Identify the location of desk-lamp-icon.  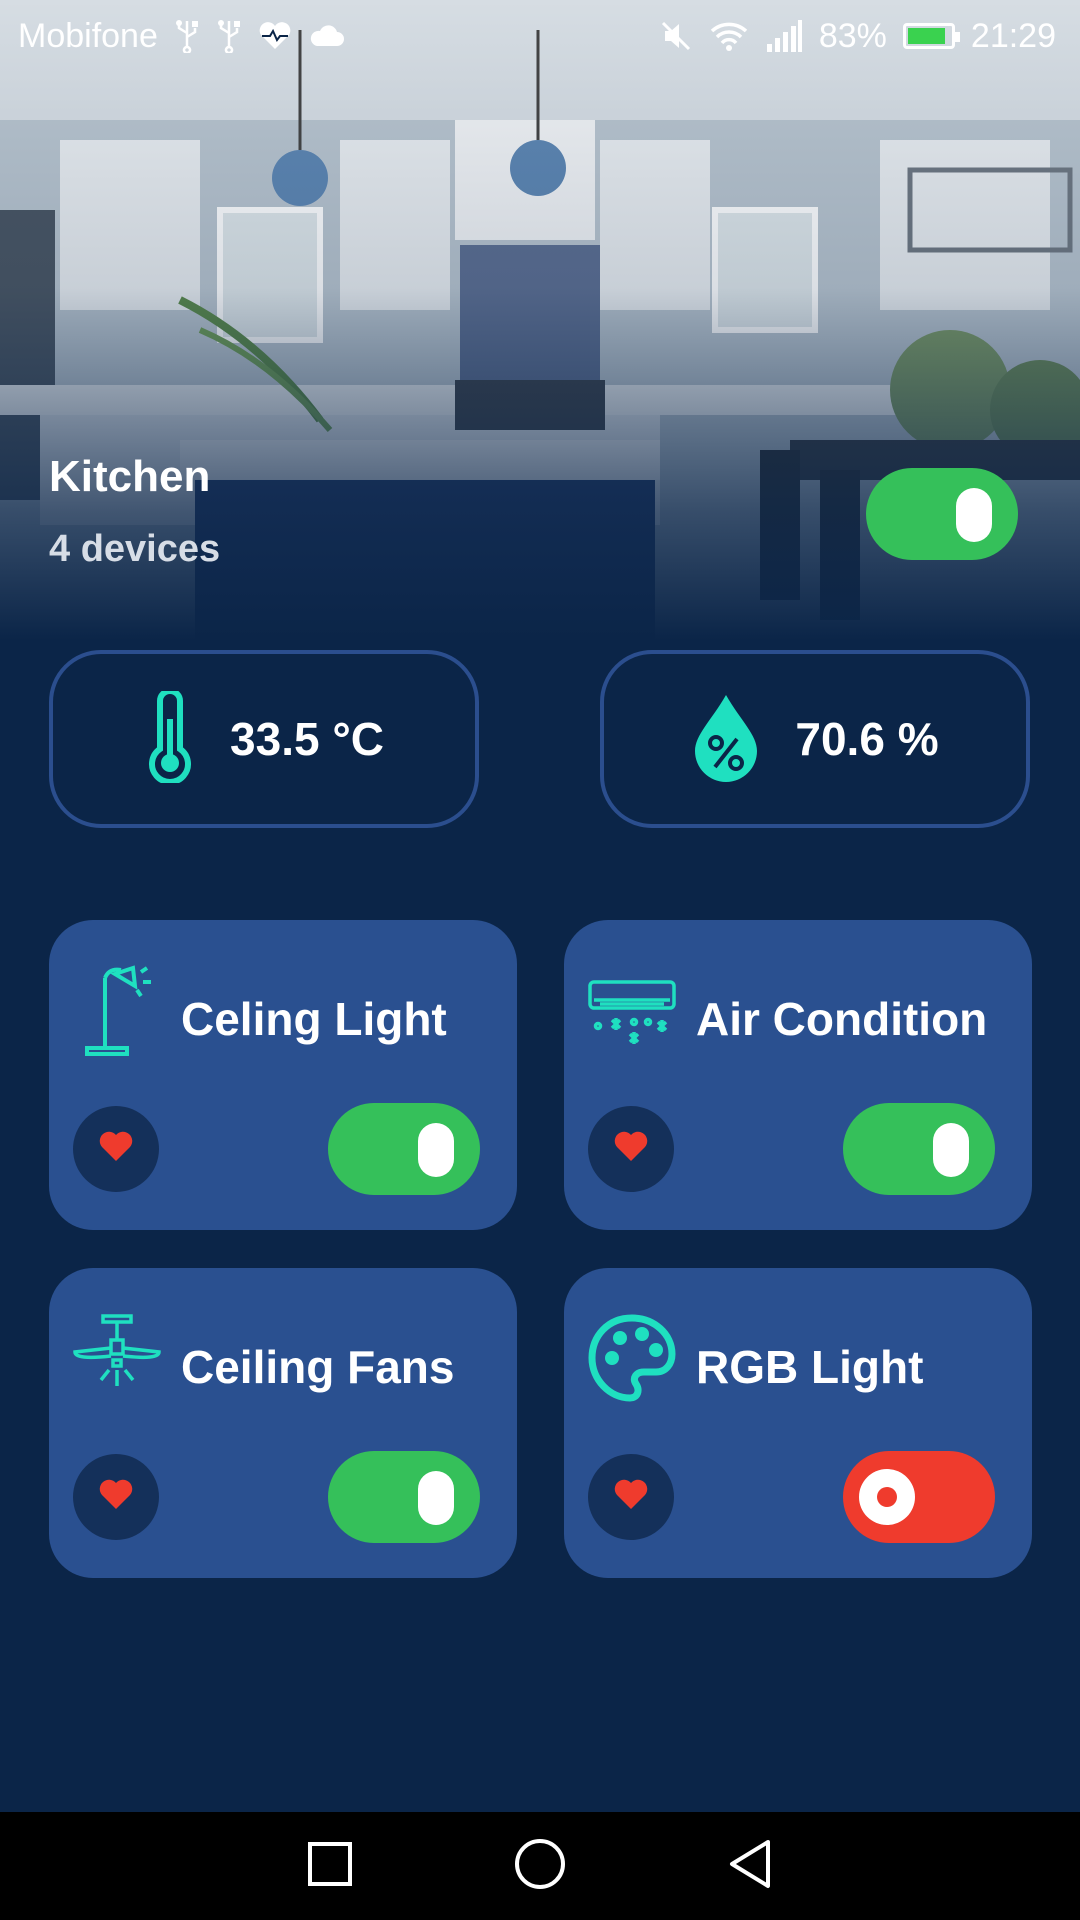
(117, 1010).